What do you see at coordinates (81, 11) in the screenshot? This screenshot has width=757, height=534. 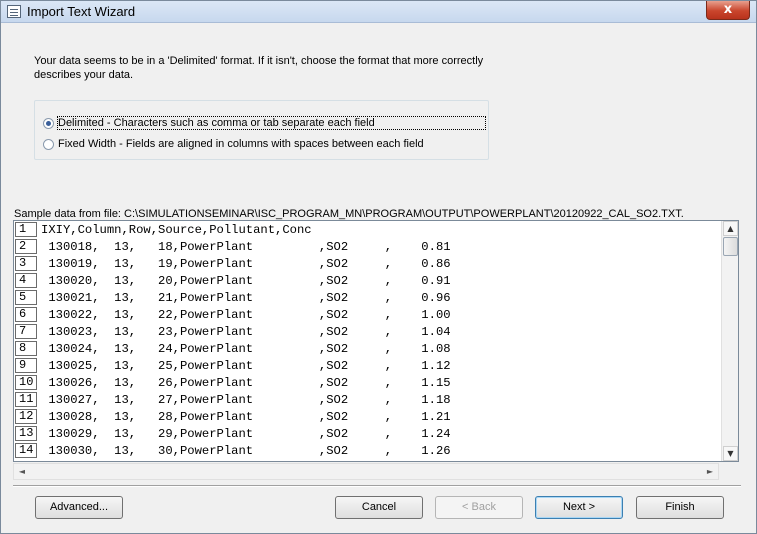 I see `window-title: Import Text Wizard` at bounding box center [81, 11].